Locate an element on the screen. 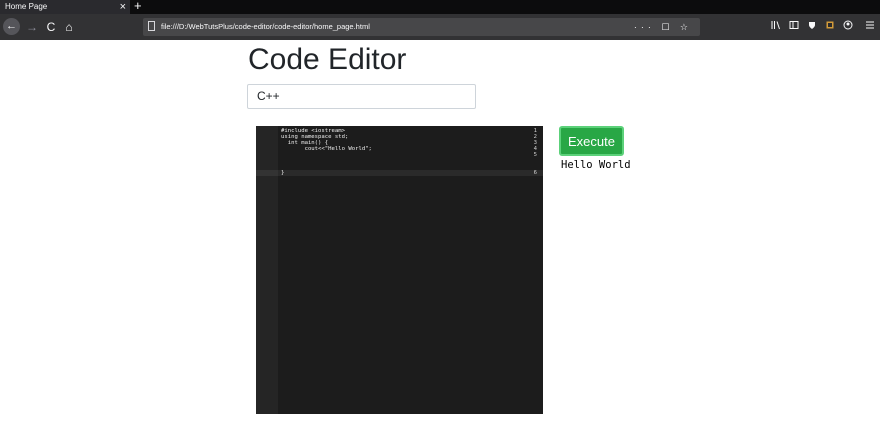 This screenshot has height=443, width=880. back-button: ← is located at coordinates (11, 26).